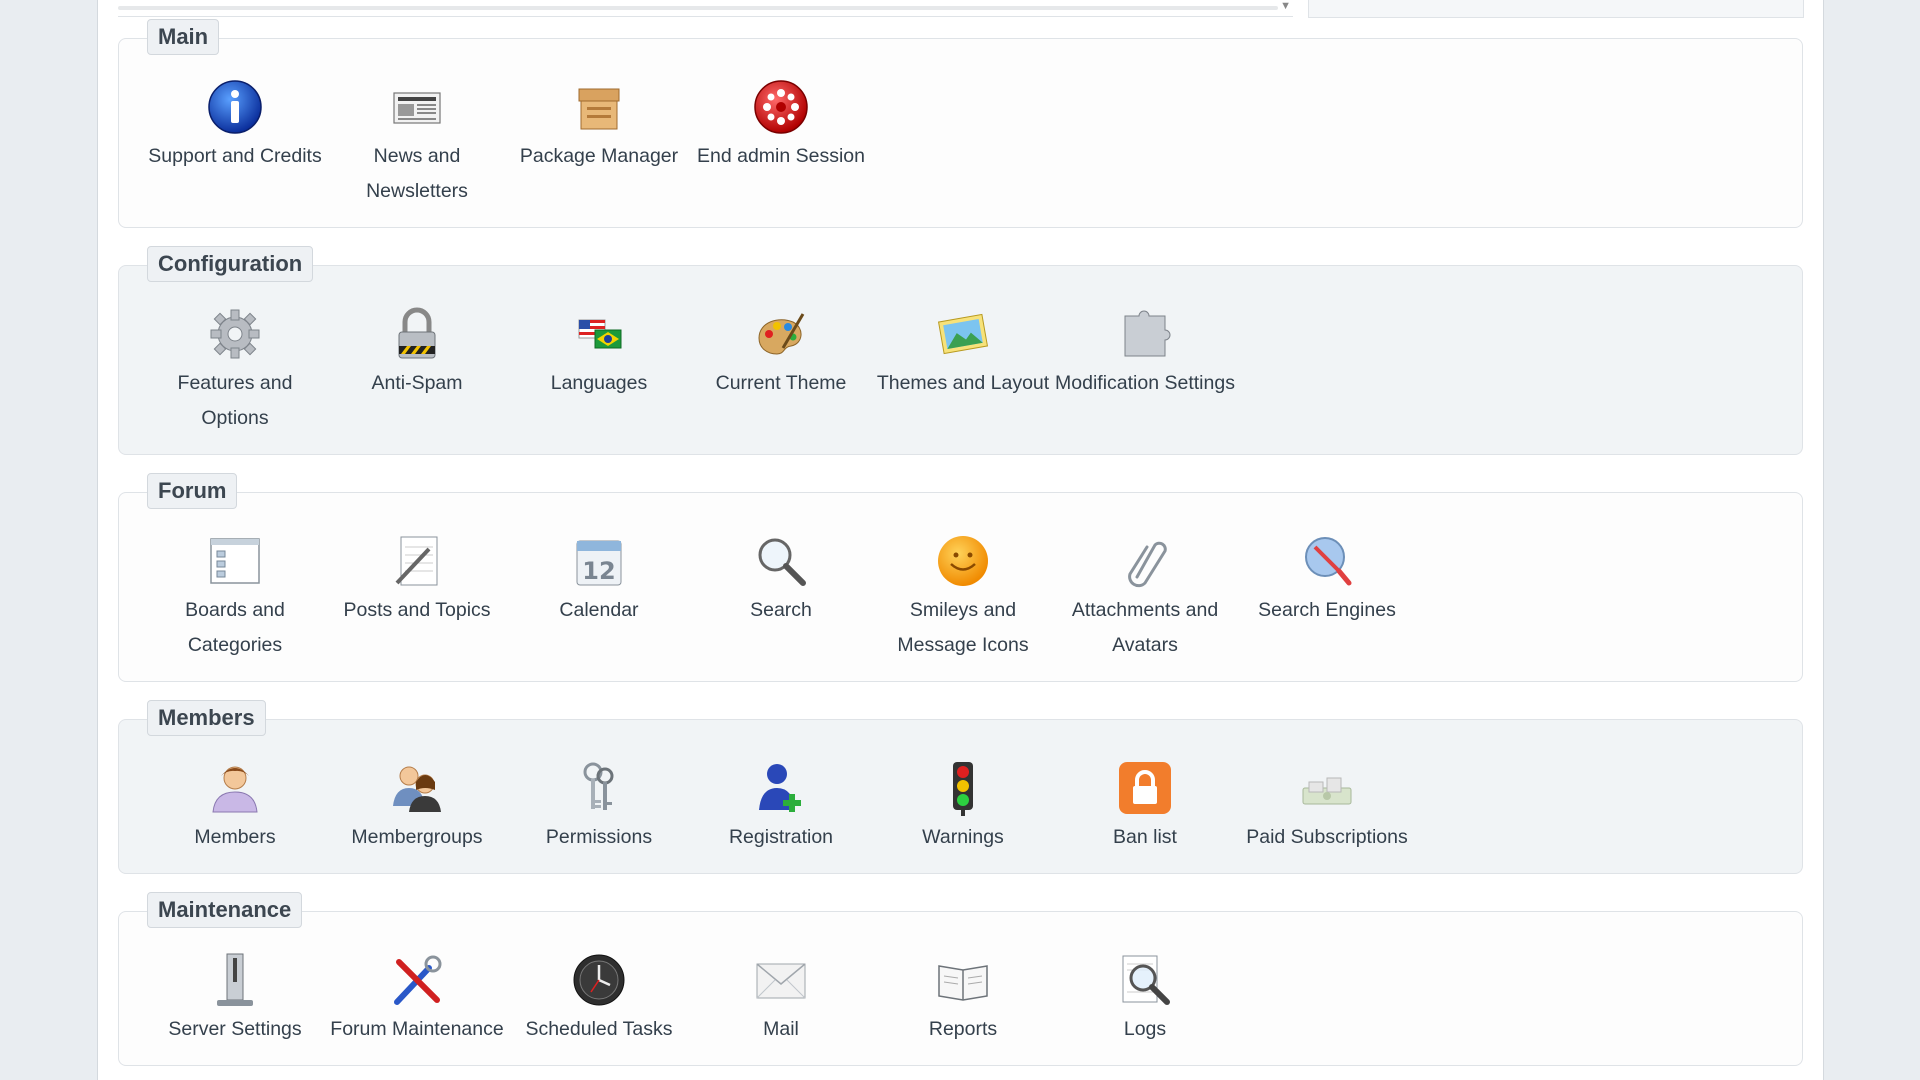 This screenshot has height=1080, width=1920. What do you see at coordinates (781, 999) in the screenshot?
I see `item-mail: Mail` at bounding box center [781, 999].